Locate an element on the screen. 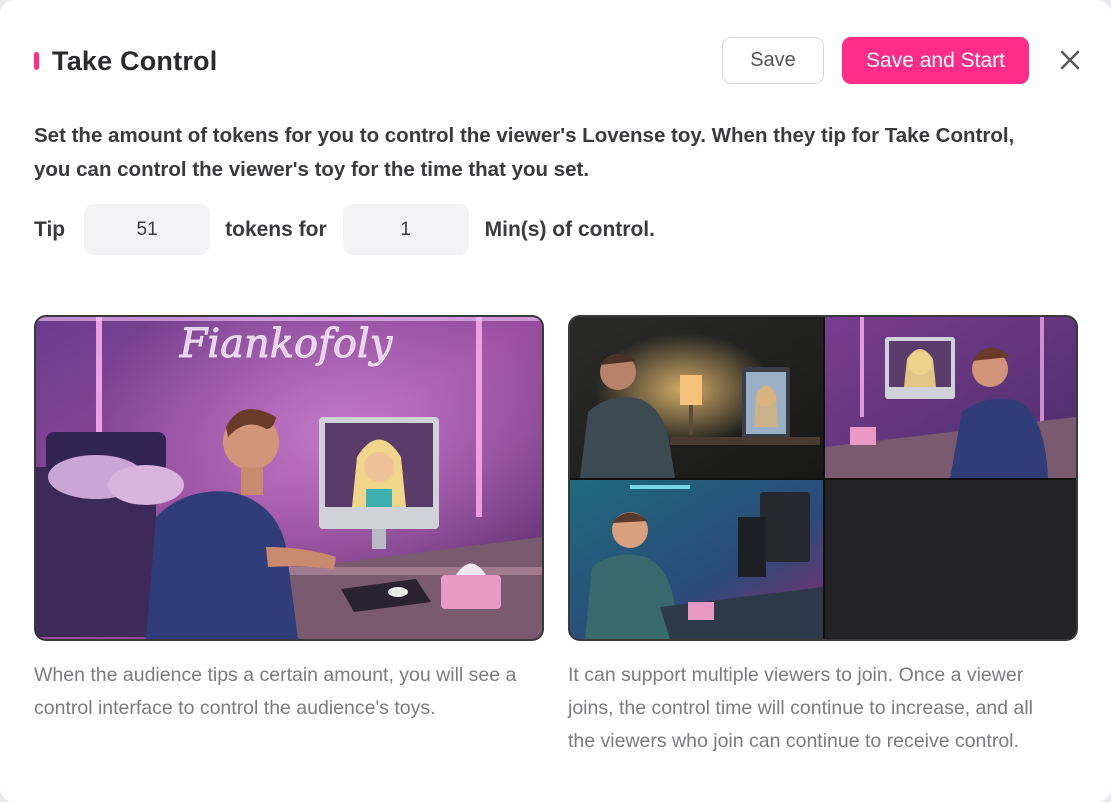 This screenshot has width=1111, height=802. tokens-for-label: tokens for is located at coordinates (276, 229).